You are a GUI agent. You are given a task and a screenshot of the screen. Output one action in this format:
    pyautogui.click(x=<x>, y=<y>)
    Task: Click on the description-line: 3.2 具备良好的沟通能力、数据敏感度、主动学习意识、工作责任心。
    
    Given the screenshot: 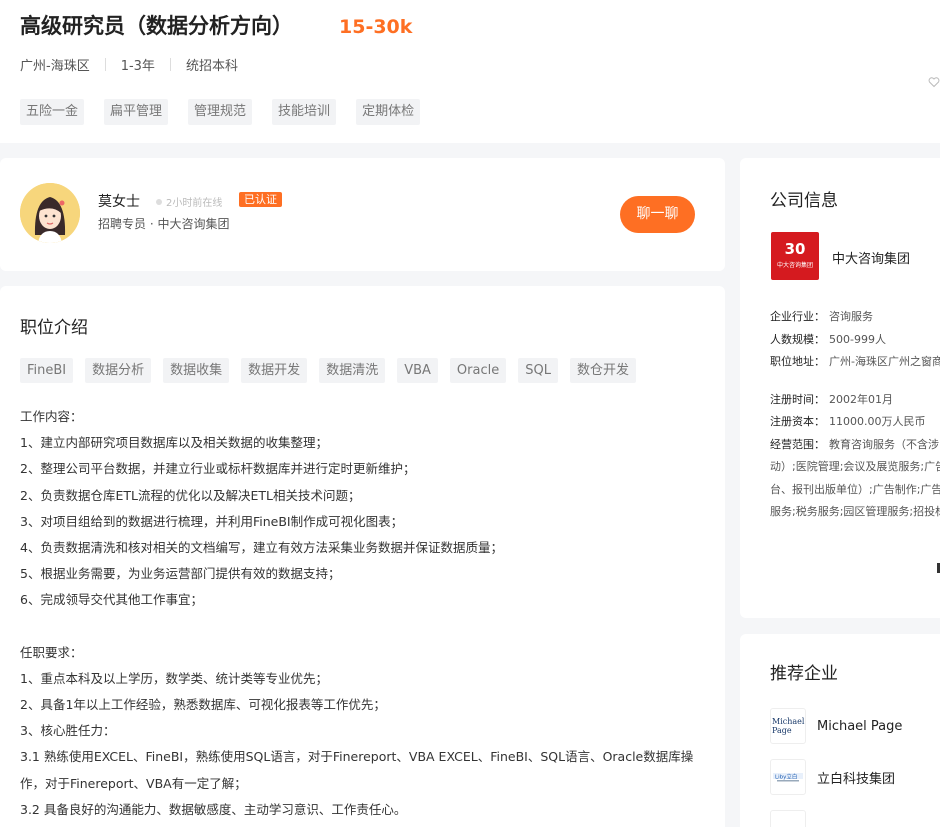 What is the action you would take?
    pyautogui.click(x=213, y=809)
    